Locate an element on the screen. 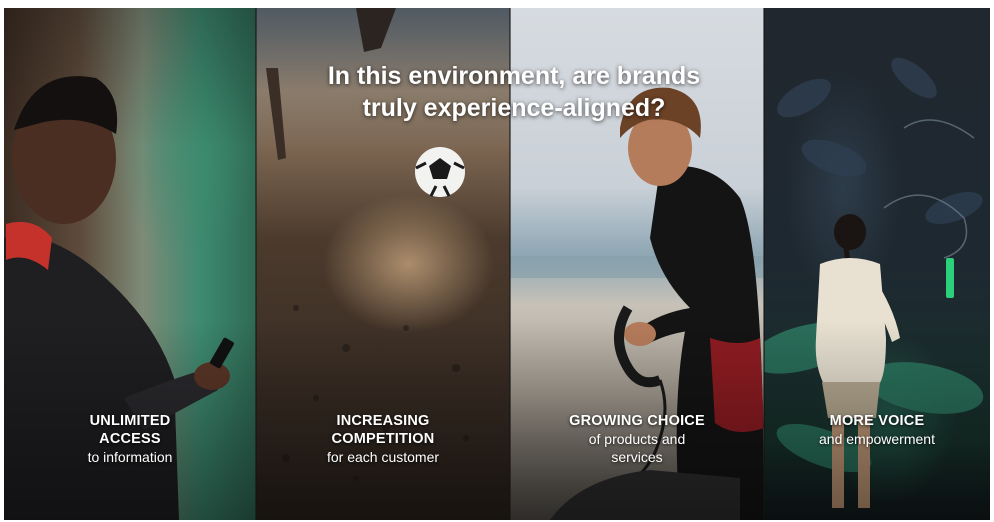 This screenshot has height=522, width=994. caption-more-voice: MORE VOICE and empowerment is located at coordinates (877, 430).